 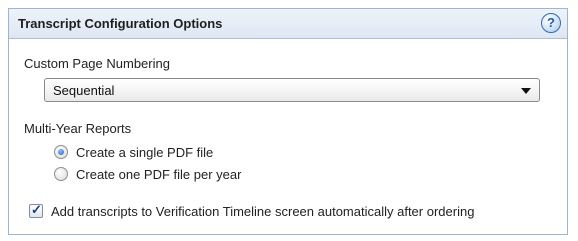 What do you see at coordinates (61, 174) in the screenshot?
I see `radio-button-unselected` at bounding box center [61, 174].